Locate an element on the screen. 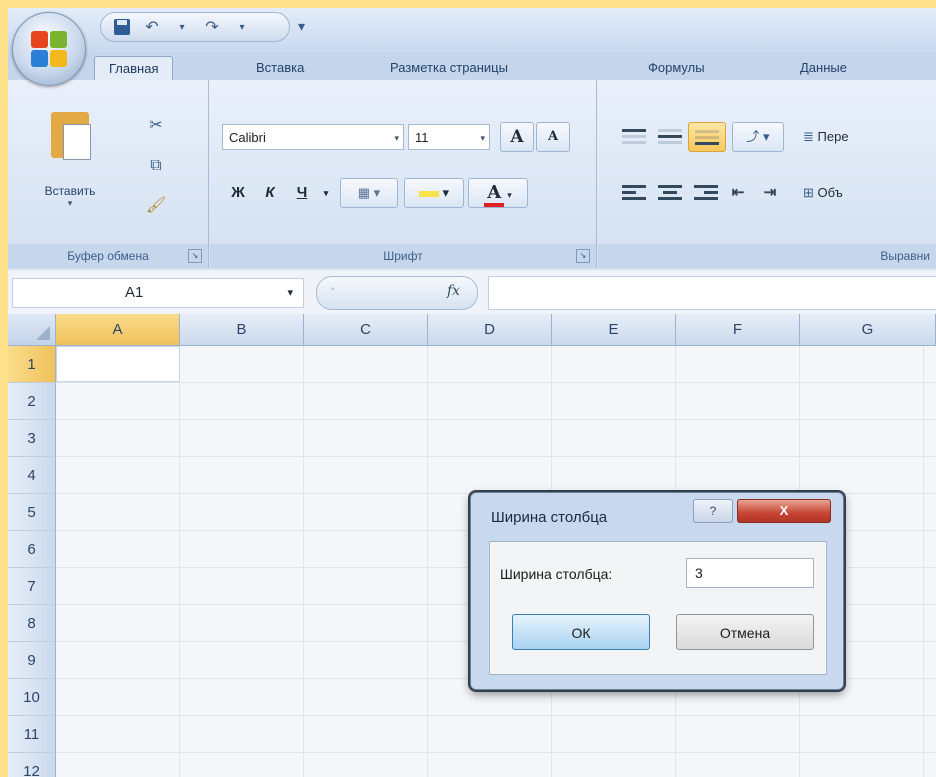 The width and height of the screenshot is (936, 777). align-right-icon is located at coordinates (706, 193).